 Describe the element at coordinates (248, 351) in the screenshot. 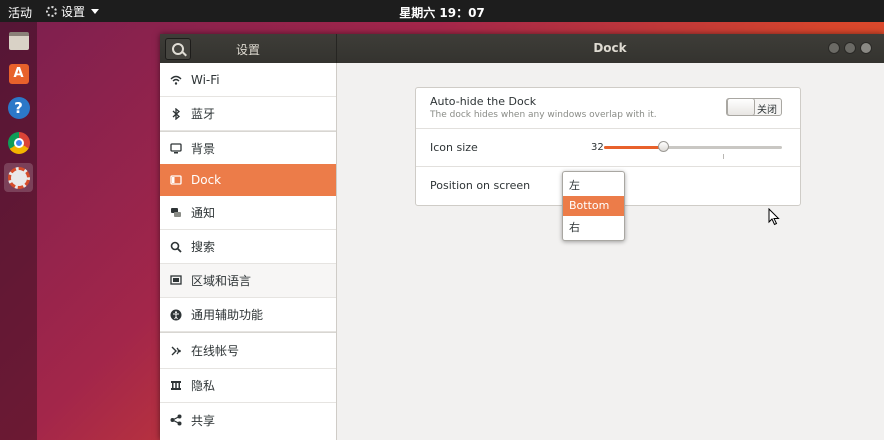

I see `sidebar-item-online-accounts: 在线帐号` at that location.